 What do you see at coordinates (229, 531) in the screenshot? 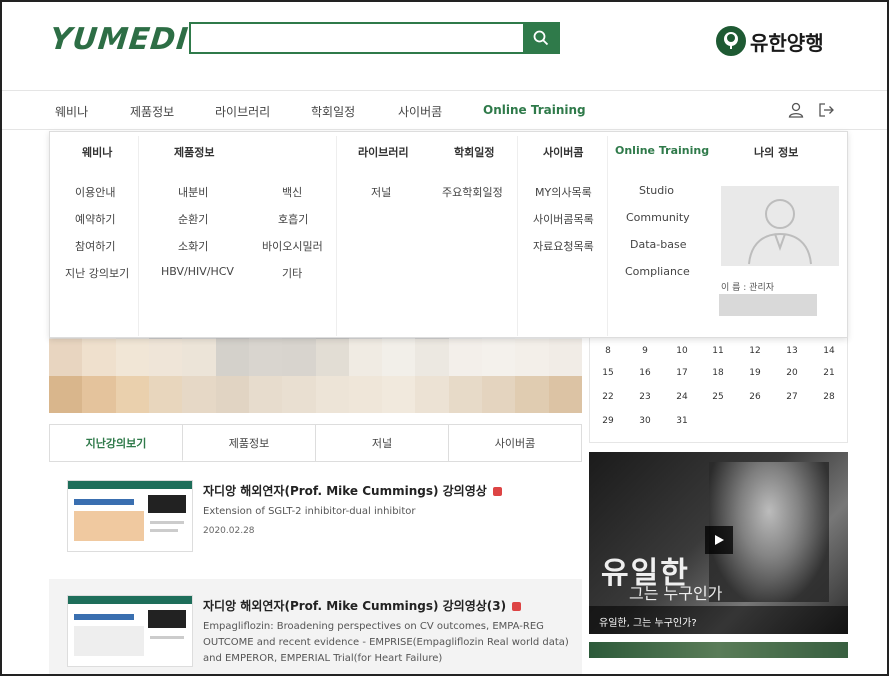
I see `lecture-date: 2020.02.28` at bounding box center [229, 531].